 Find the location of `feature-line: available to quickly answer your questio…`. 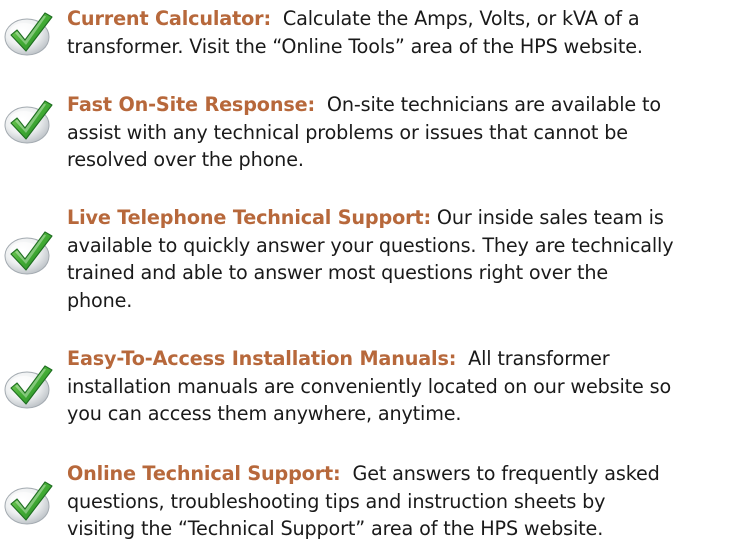

feature-line: available to quickly answer your questio… is located at coordinates (370, 245).